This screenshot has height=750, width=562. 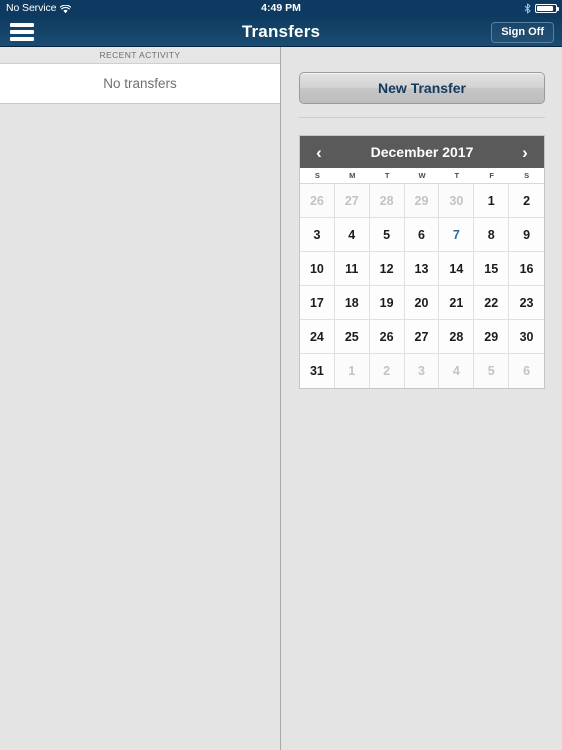 I want to click on calendar-header: ‹ December 2017 ›, so click(x=422, y=152).